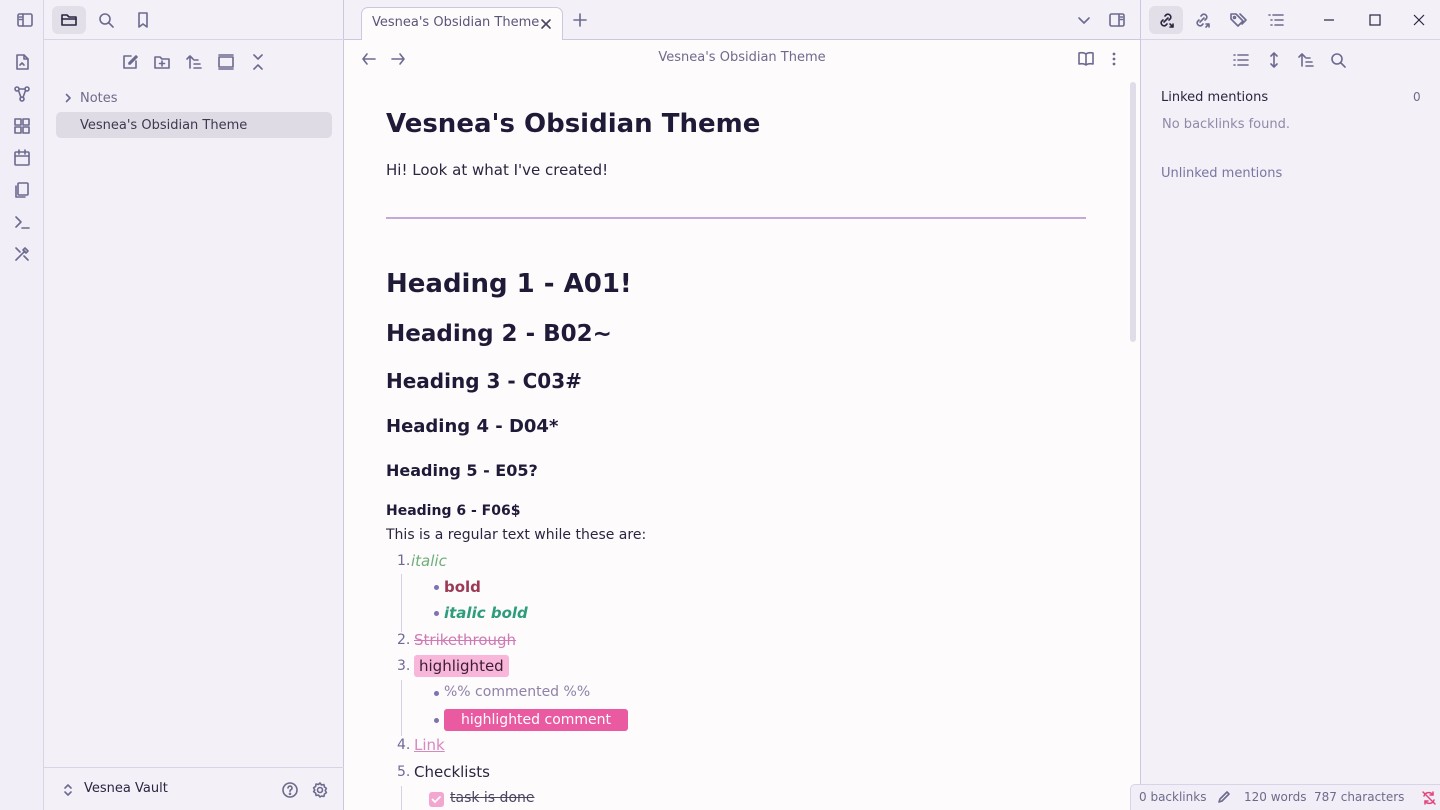 This screenshot has height=810, width=1440. What do you see at coordinates (404, 745) in the screenshot?
I see `list-number: 4.` at bounding box center [404, 745].